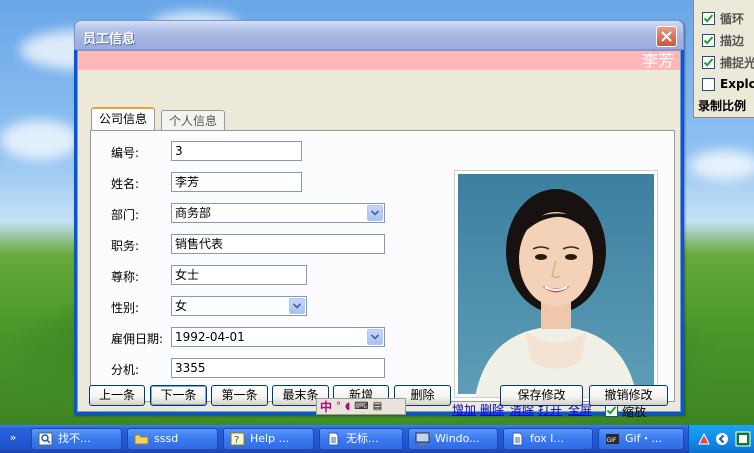 This screenshot has height=453, width=754. I want to click on ime-toolbar: 中 ° ◖ ⌨ ▤, so click(361, 406).